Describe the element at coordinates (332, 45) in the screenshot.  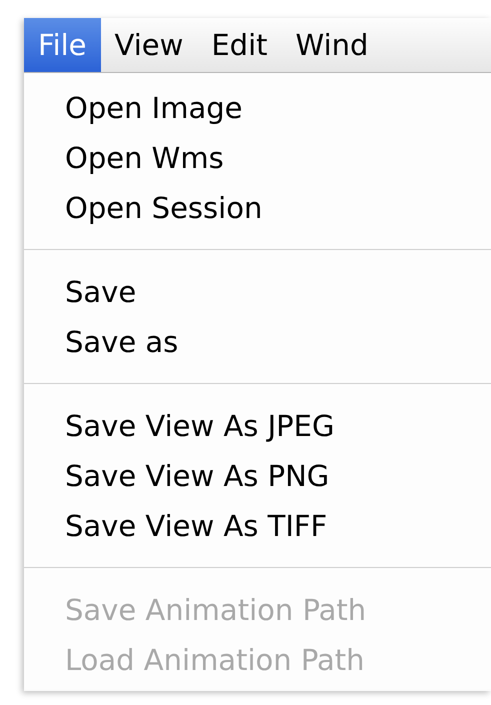
I see `menu-bar-item: Wind` at that location.